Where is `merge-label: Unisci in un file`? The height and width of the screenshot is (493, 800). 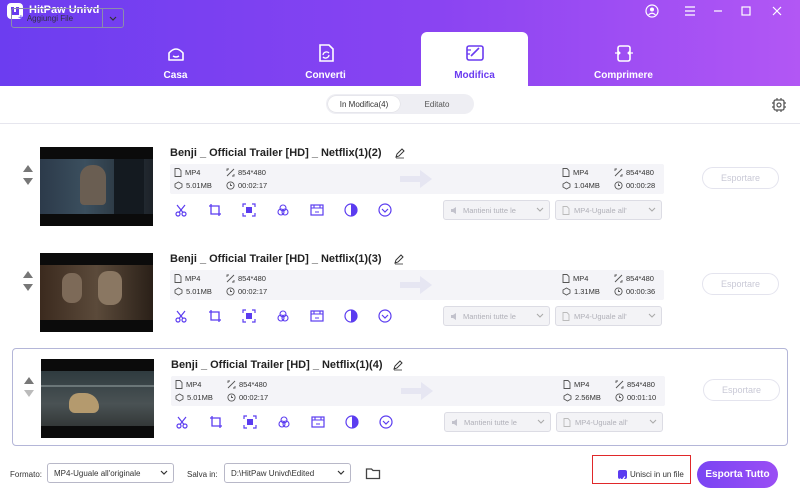
merge-label: Unisci in un file is located at coordinates (657, 474).